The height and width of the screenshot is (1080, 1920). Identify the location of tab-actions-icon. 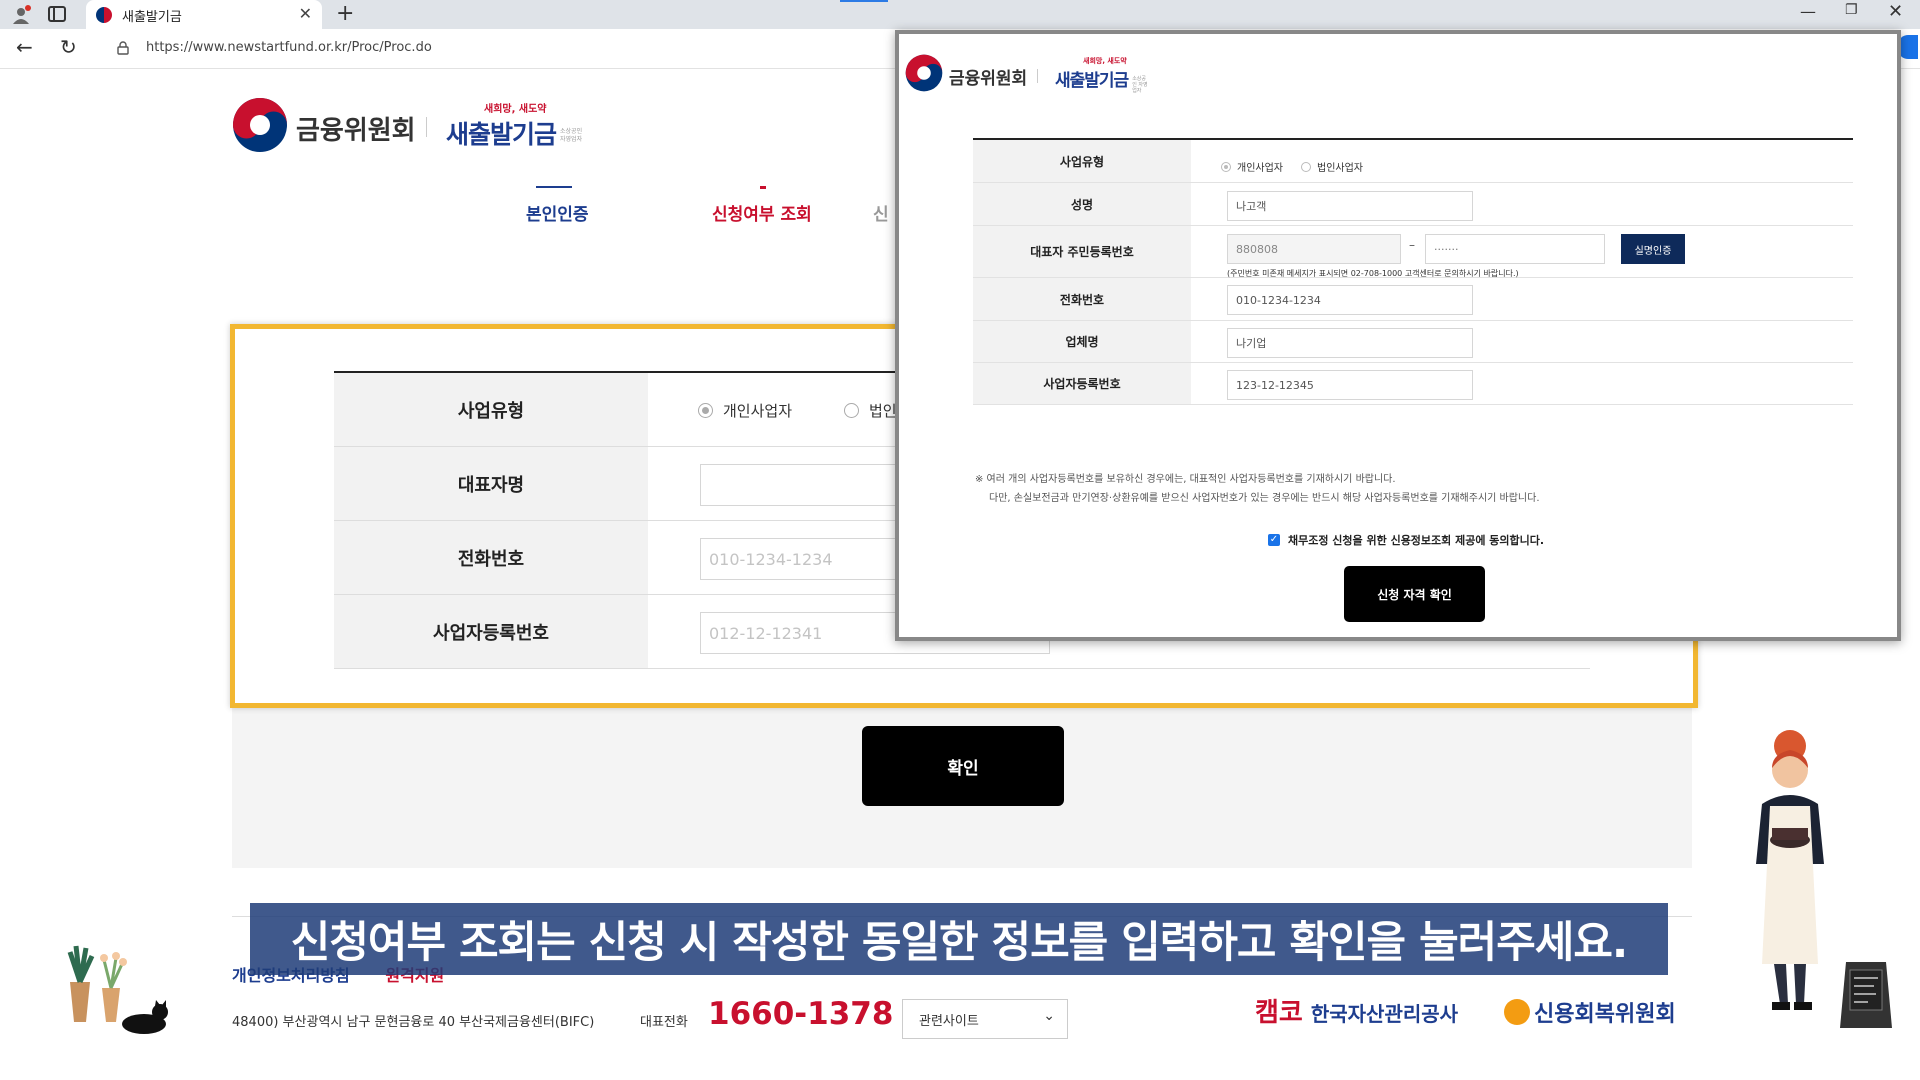
(57, 14).